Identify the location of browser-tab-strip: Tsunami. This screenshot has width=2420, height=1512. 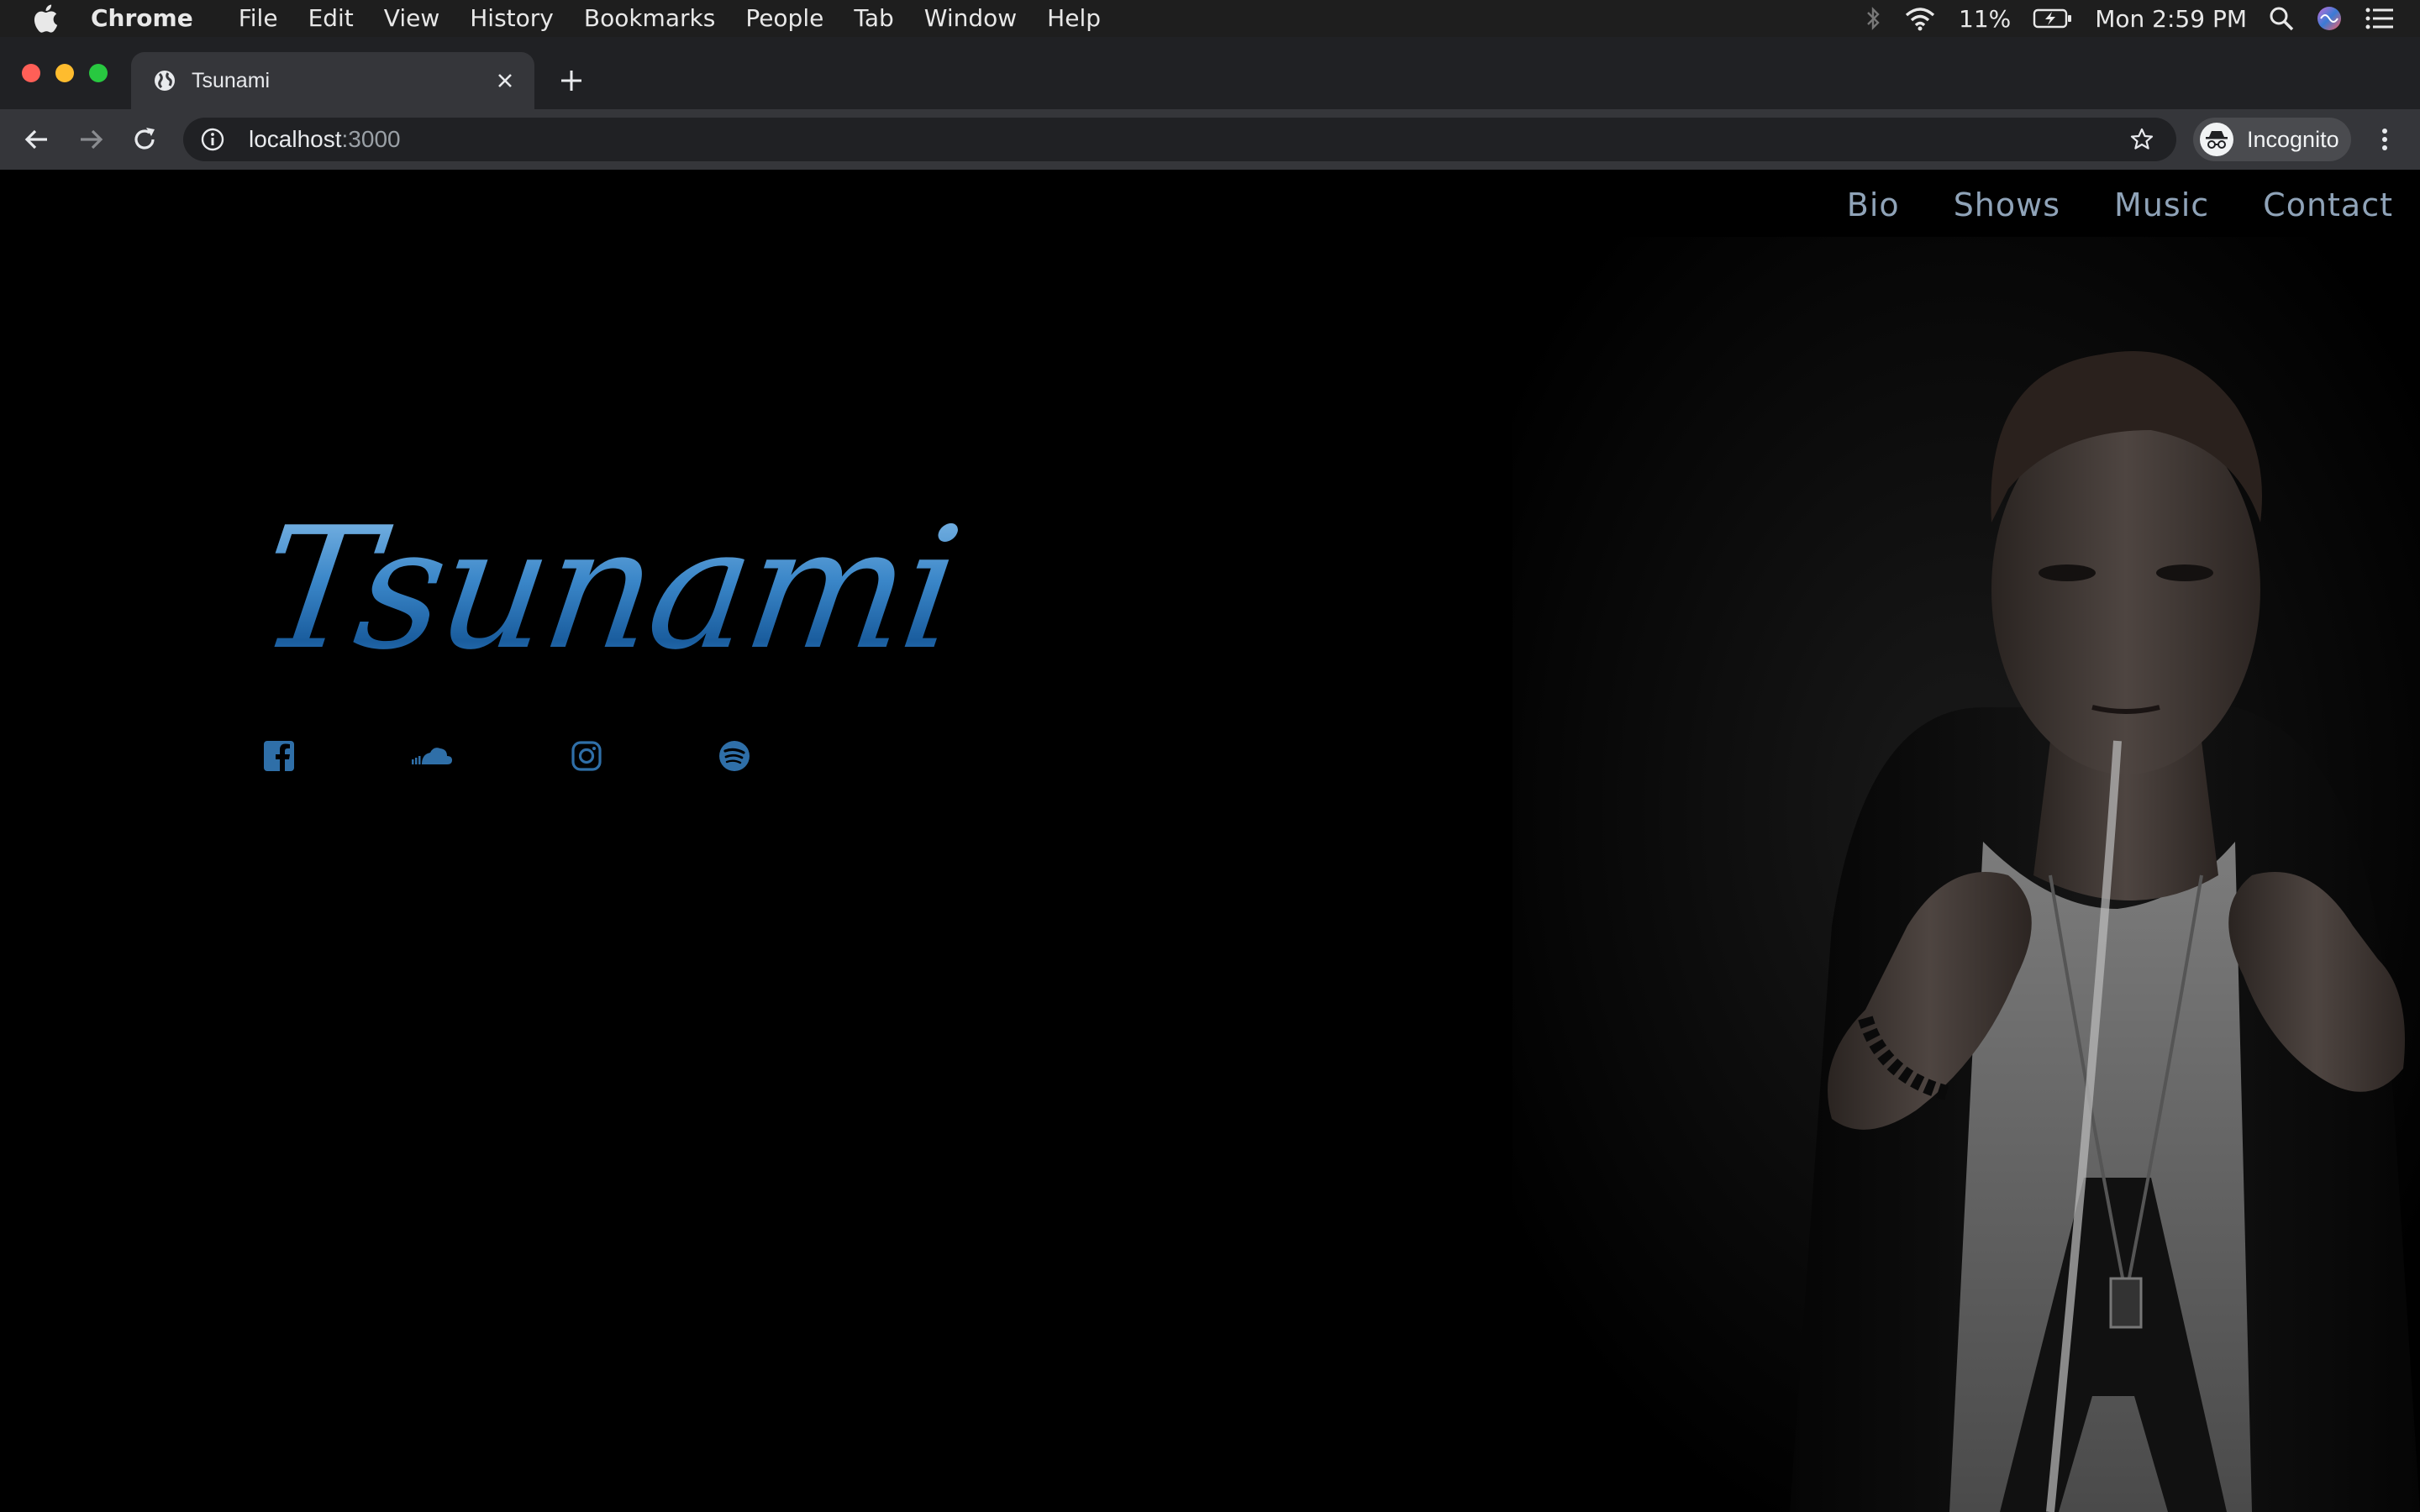
(1210, 73).